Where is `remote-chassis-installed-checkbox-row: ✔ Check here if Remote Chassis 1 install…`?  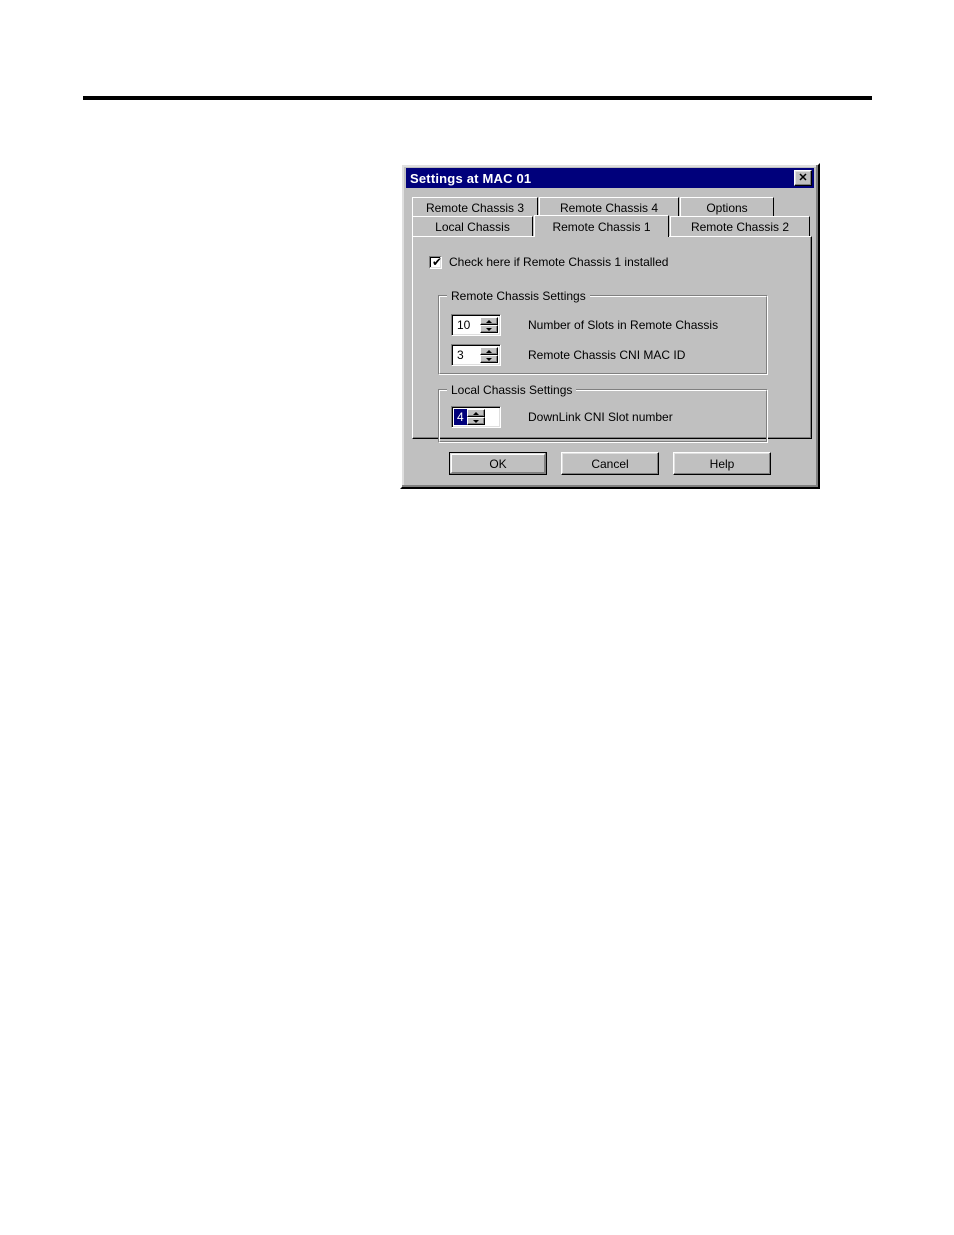
remote-chassis-installed-checkbox-row: ✔ Check here if Remote Chassis 1 install… is located at coordinates (548, 262).